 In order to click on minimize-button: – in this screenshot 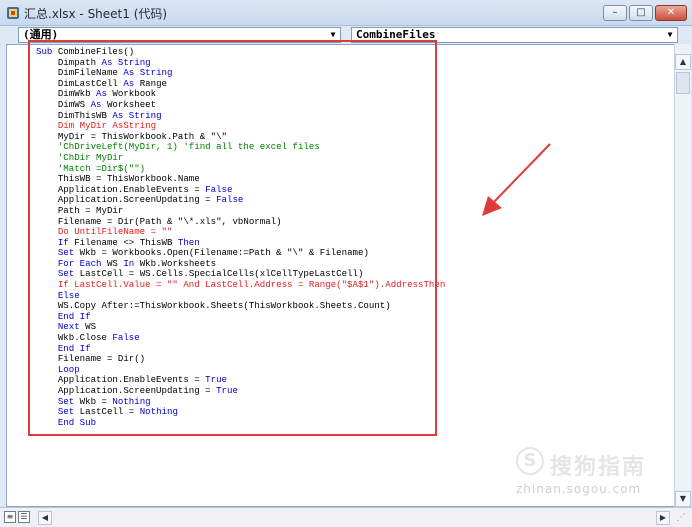, I will do `click(615, 13)`.